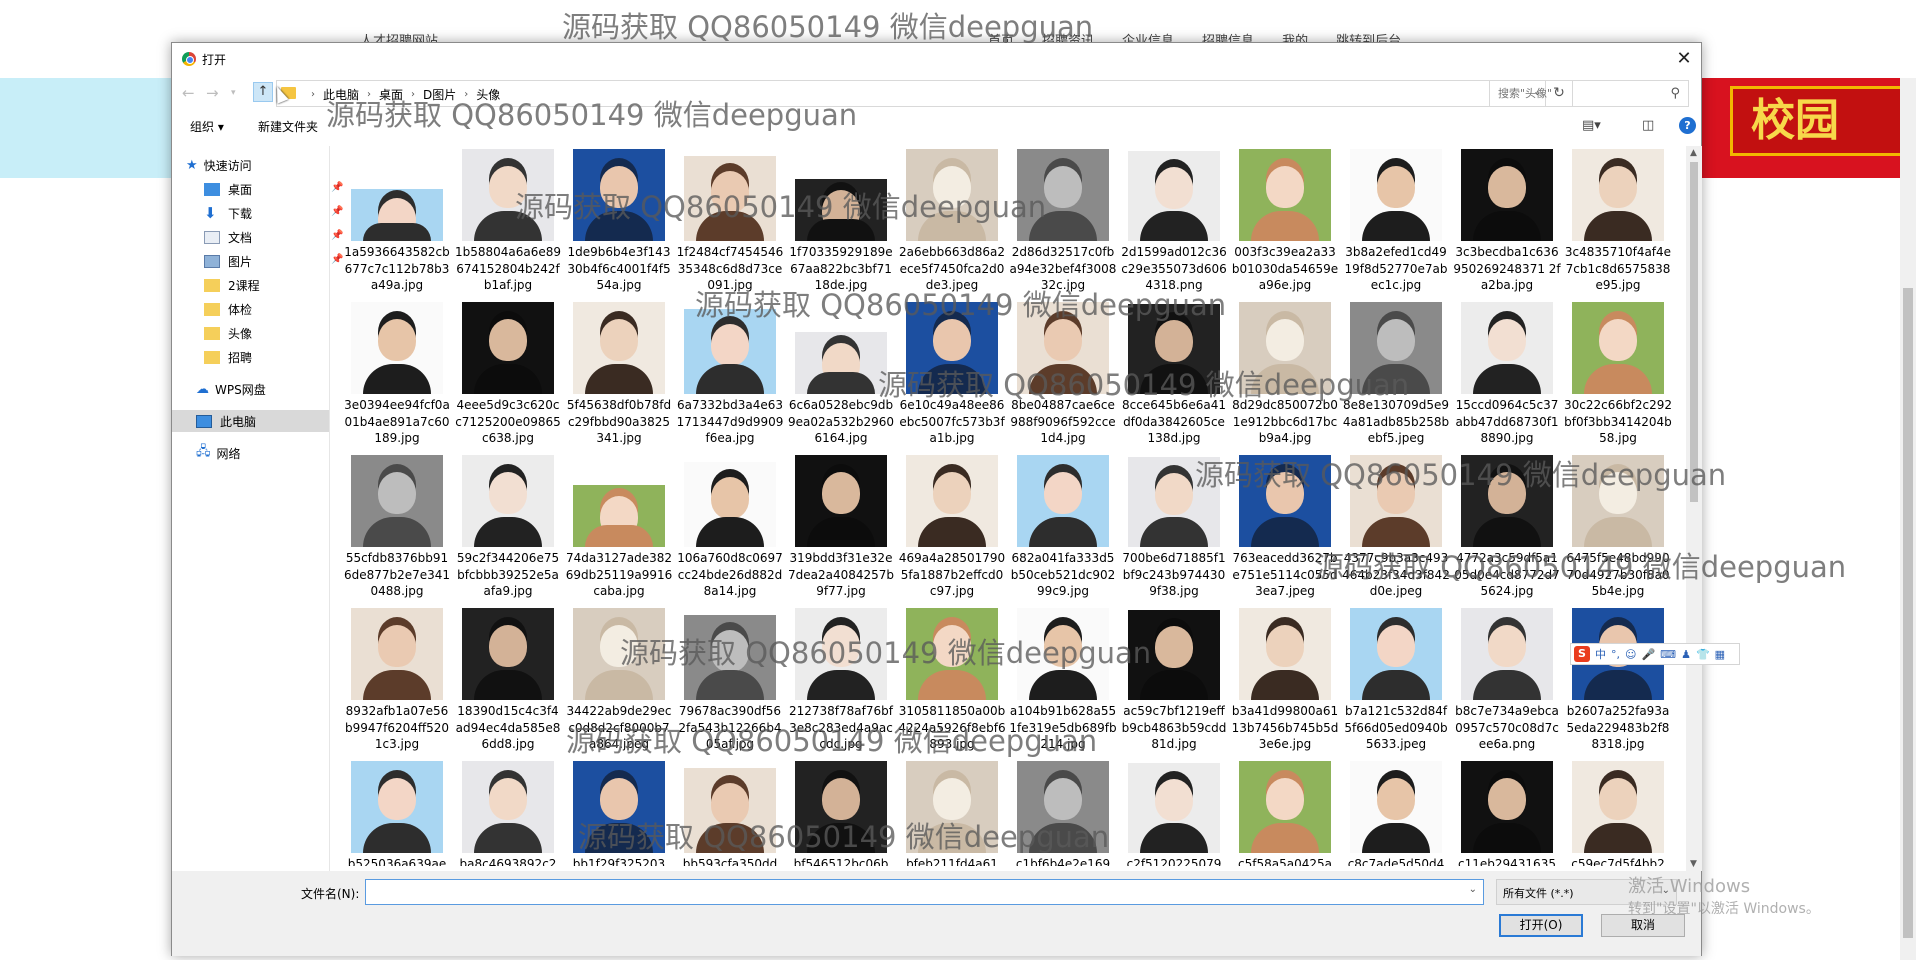  What do you see at coordinates (1586, 892) in the screenshot?
I see `file-type-filter: 所有文件 (*.*) ⌄` at bounding box center [1586, 892].